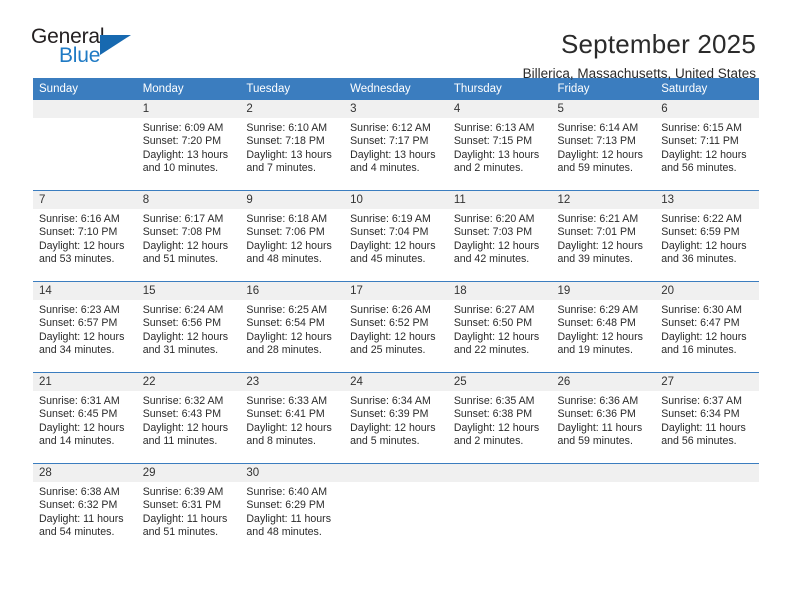  I want to click on sunrise-text: Sunrise: 6:15 AM, so click(701, 128).